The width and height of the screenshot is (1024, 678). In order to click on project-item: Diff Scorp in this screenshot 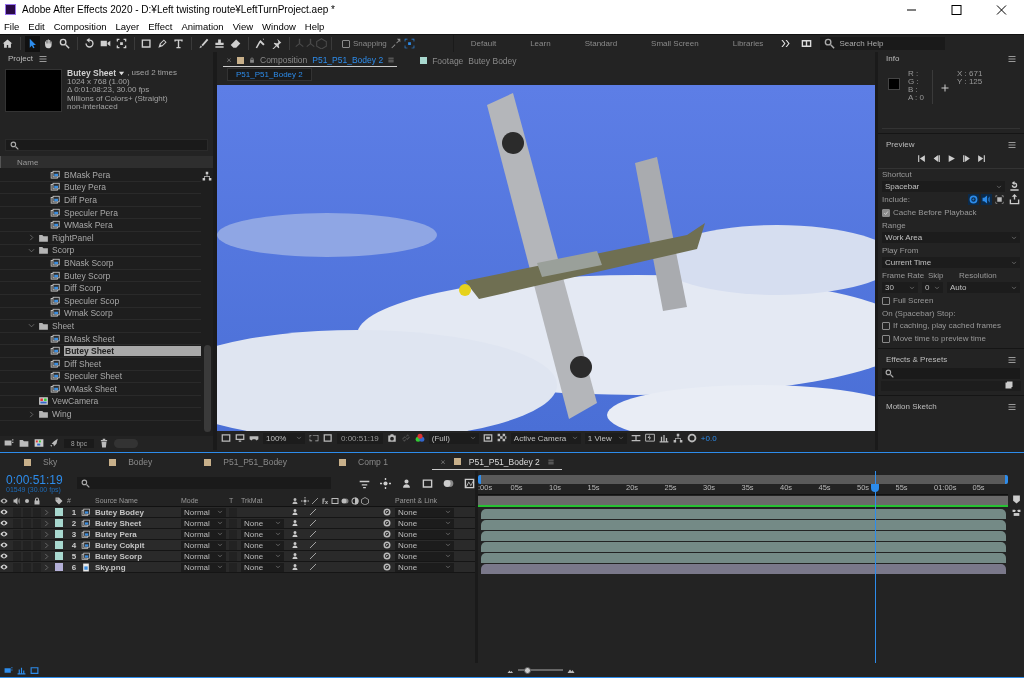, I will do `click(100, 288)`.